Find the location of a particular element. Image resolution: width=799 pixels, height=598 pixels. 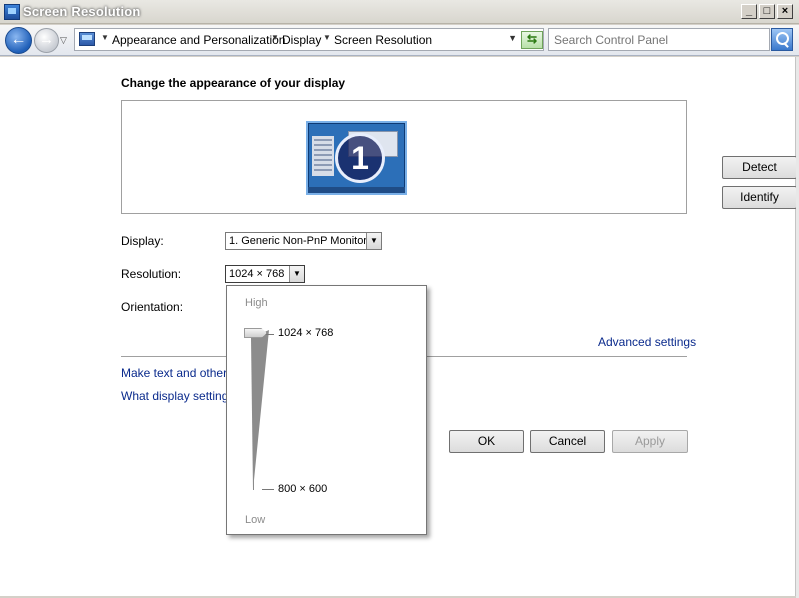

high-label: High is located at coordinates (256, 303).